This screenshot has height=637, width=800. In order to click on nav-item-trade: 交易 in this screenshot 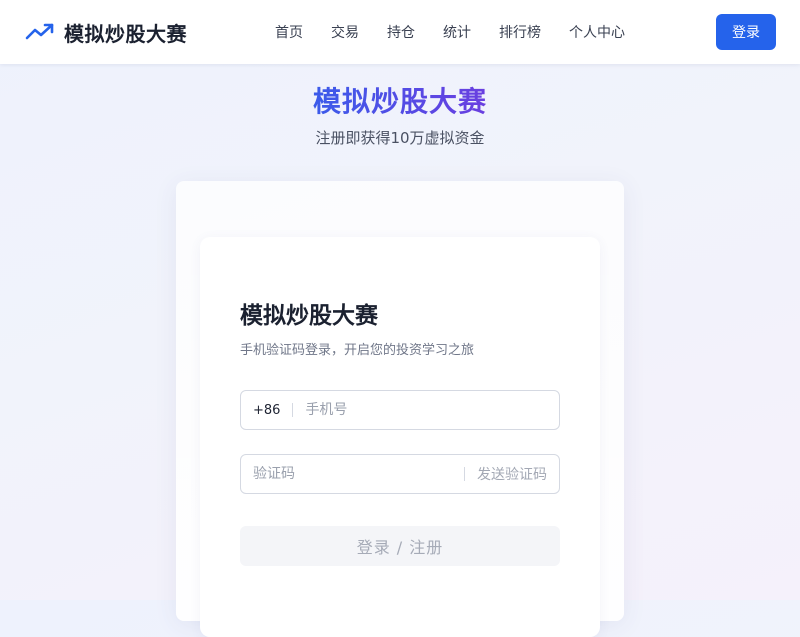, I will do `click(345, 32)`.